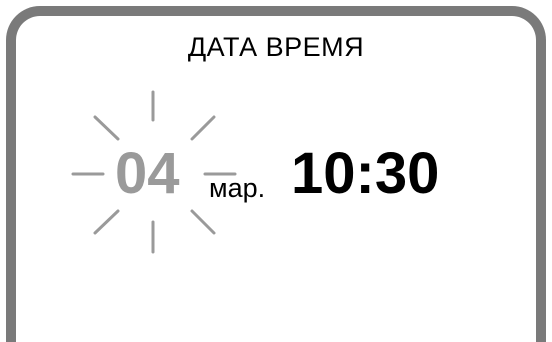 This screenshot has height=342, width=552. What do you see at coordinates (147, 173) in the screenshot?
I see `day-value: 04` at bounding box center [147, 173].